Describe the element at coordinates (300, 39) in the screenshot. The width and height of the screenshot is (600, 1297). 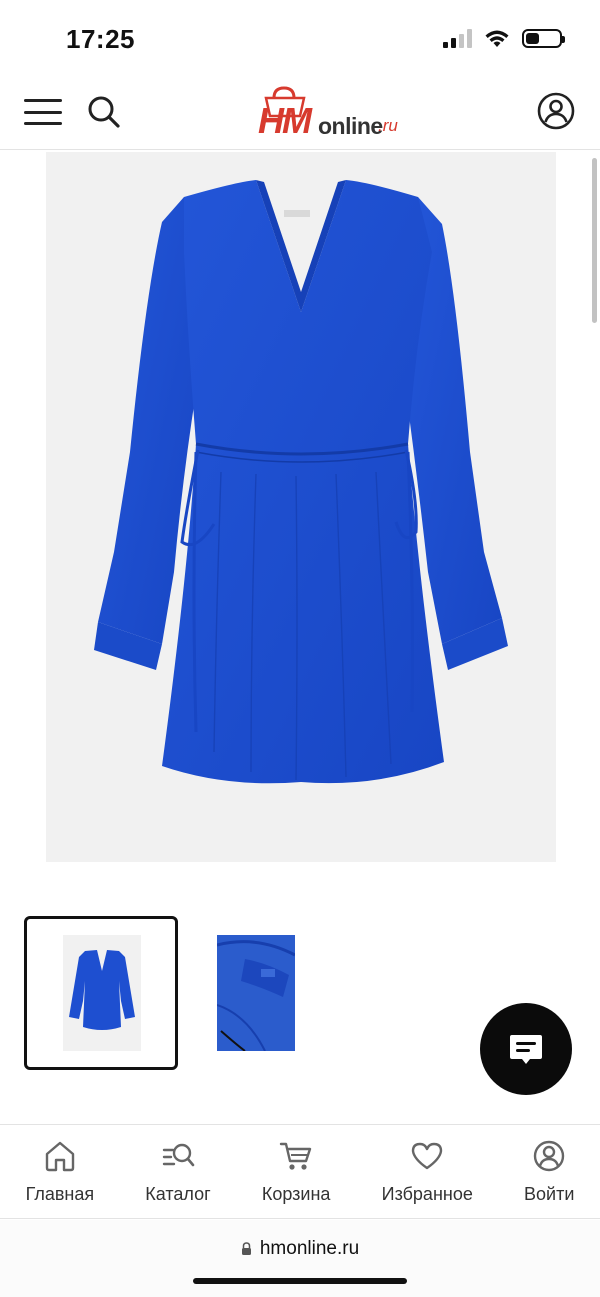
I see `status-bar: 17:25` at that location.